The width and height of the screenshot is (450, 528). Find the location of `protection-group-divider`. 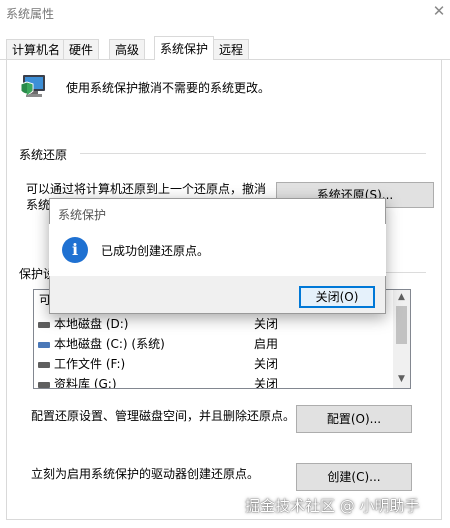

protection-group-divider is located at coordinates (406, 272).